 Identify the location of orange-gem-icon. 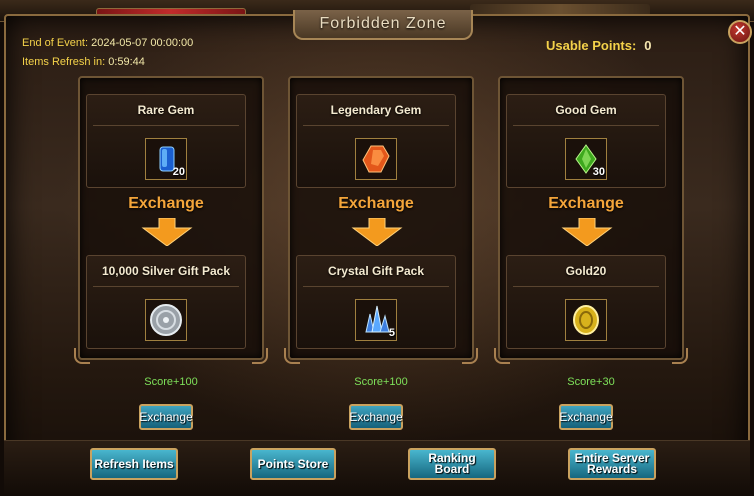
(376, 159).